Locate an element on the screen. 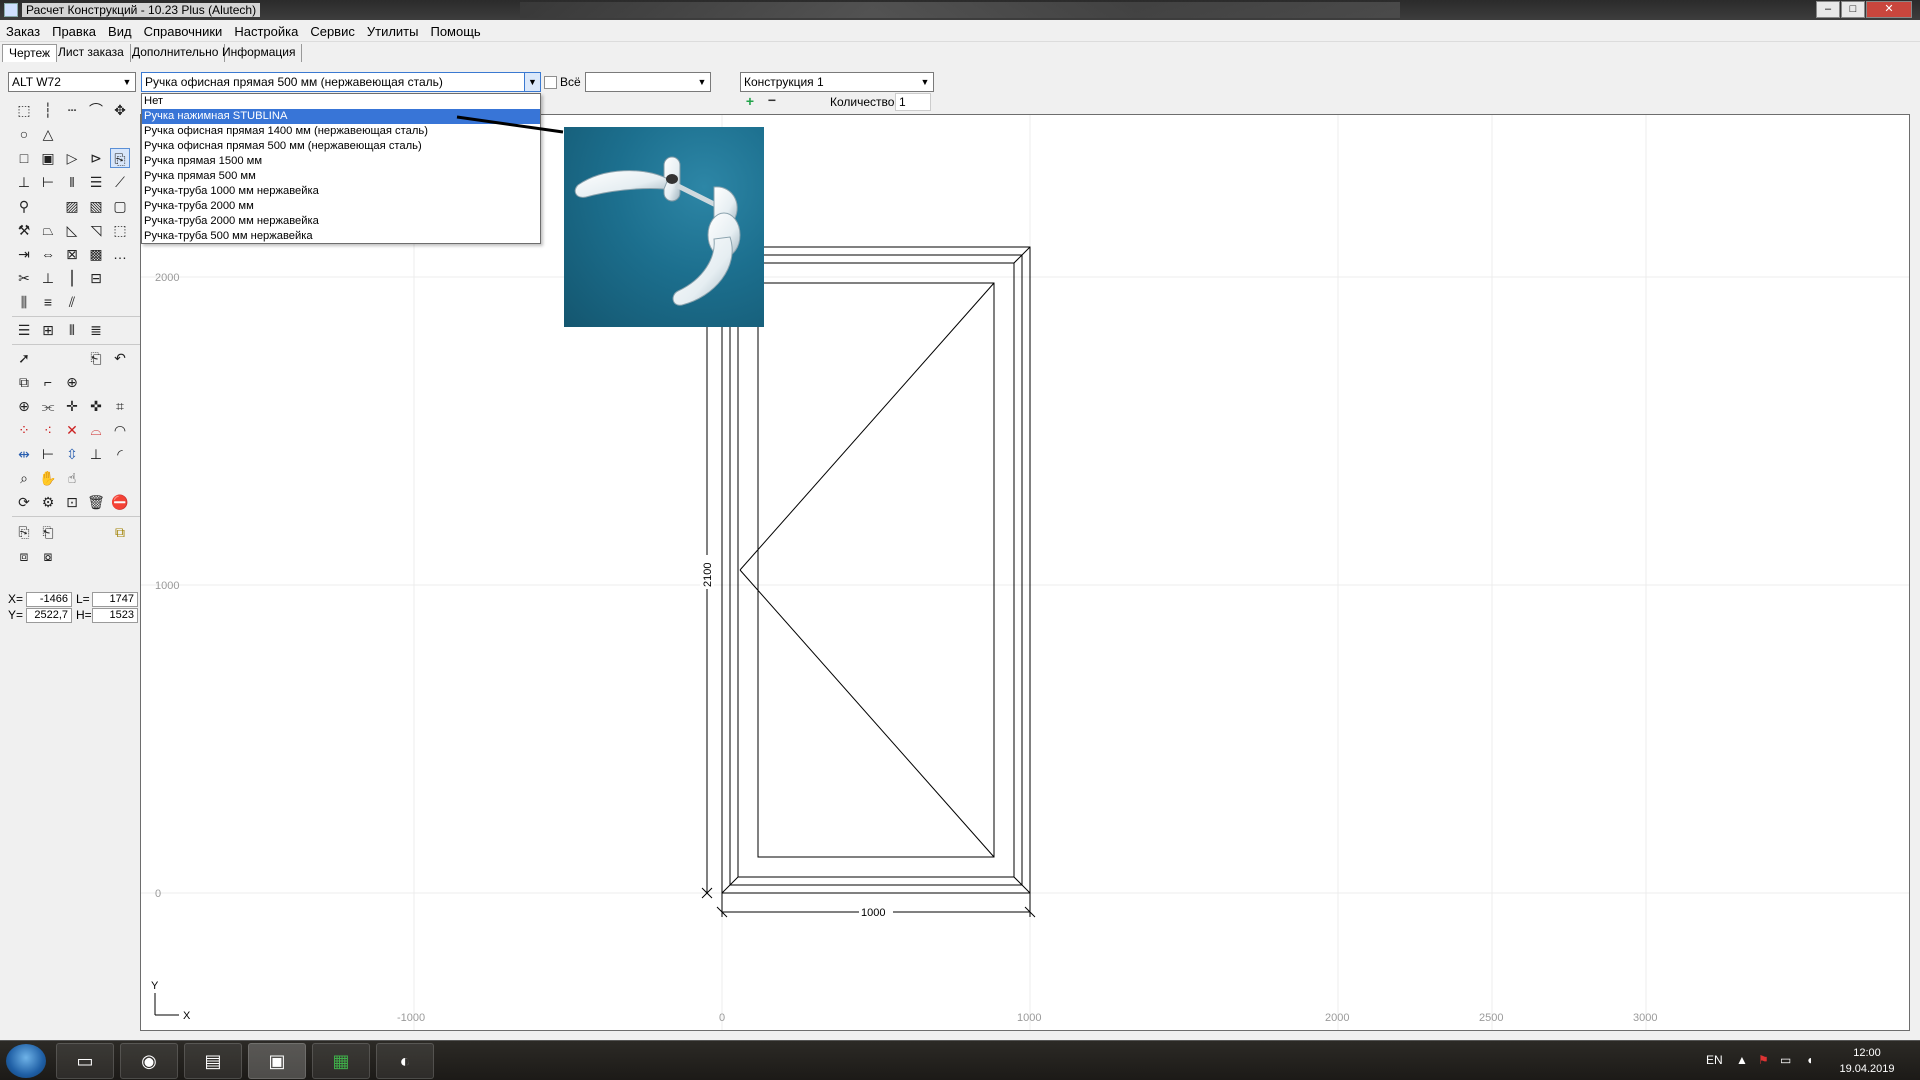  layout-cols-icon: ⫴ is located at coordinates (72, 330).